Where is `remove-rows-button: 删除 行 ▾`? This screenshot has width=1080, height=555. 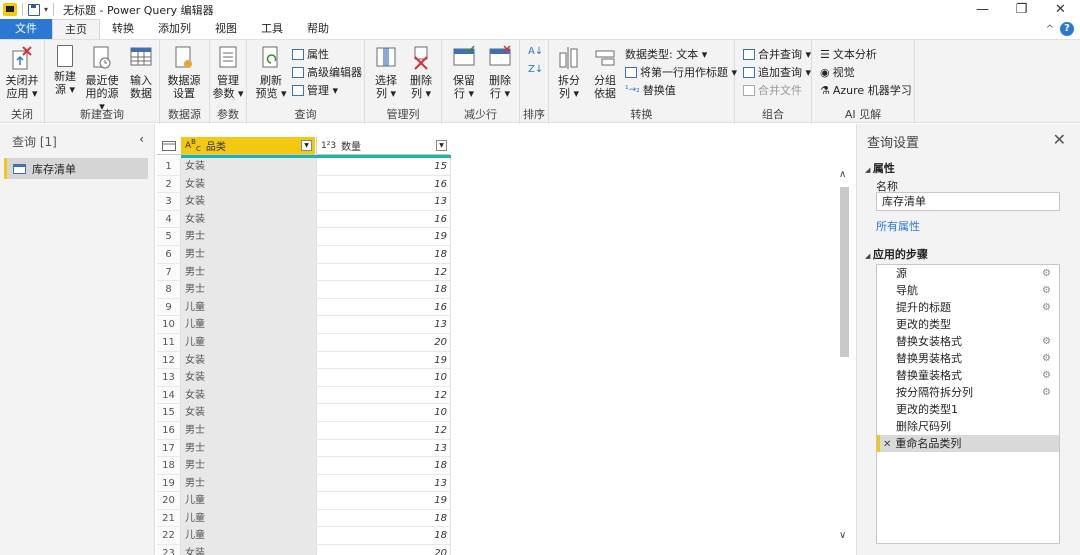
remove-rows-button: 删除 行 ▾ is located at coordinates (500, 72).